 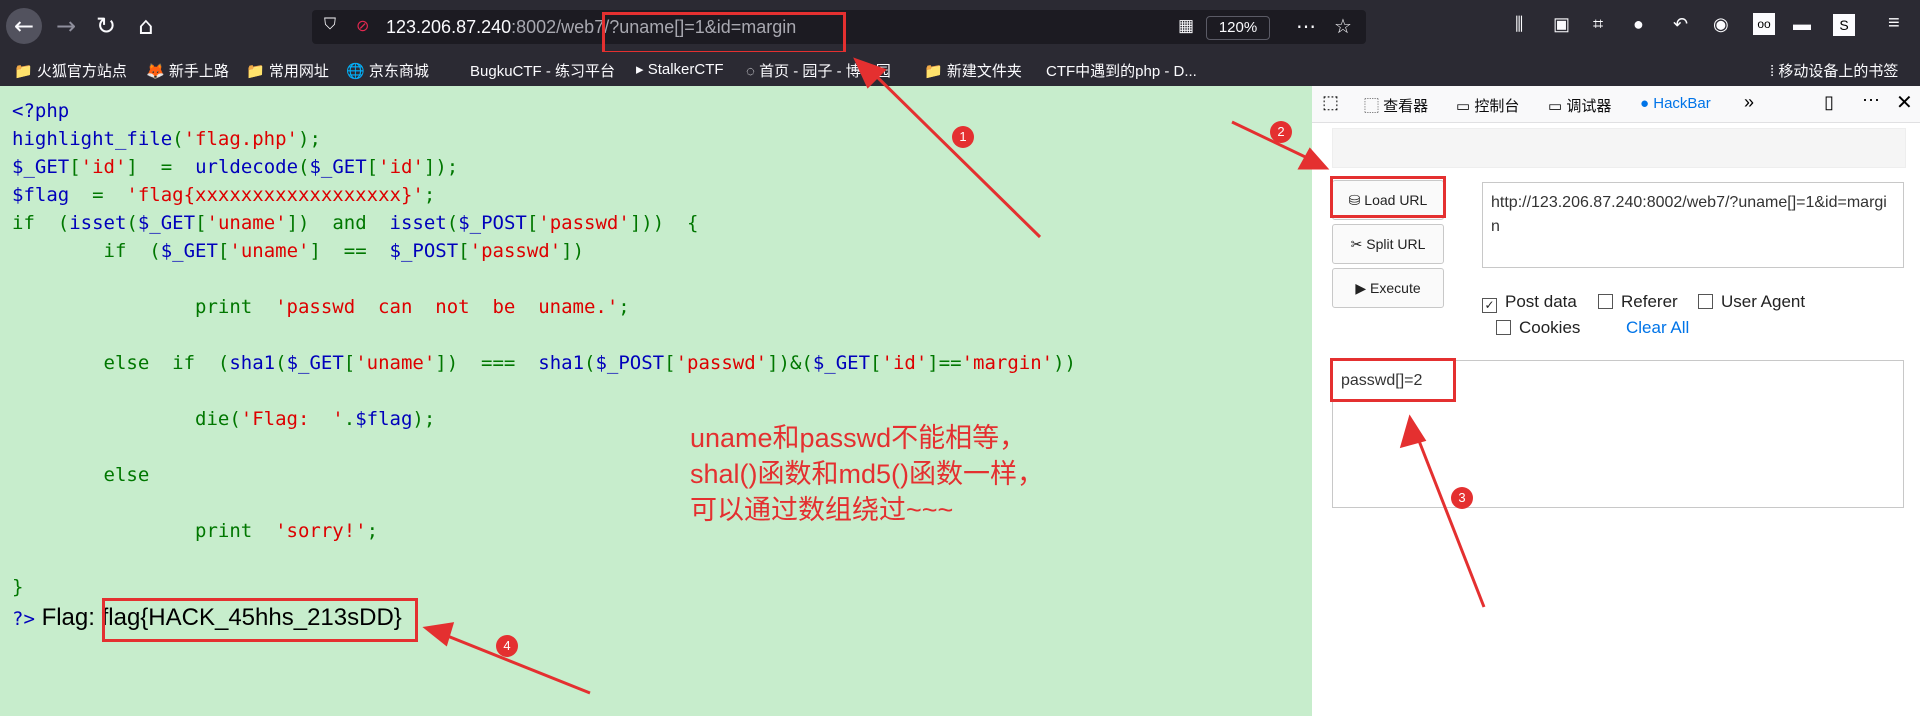 What do you see at coordinates (507, 646) in the screenshot?
I see `marker-badge: 4` at bounding box center [507, 646].